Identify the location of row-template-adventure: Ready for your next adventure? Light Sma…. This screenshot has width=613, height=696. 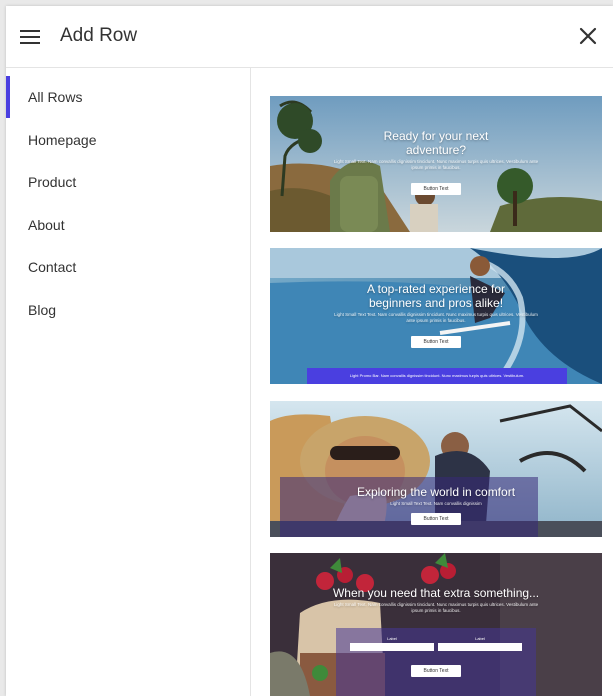
(436, 164).